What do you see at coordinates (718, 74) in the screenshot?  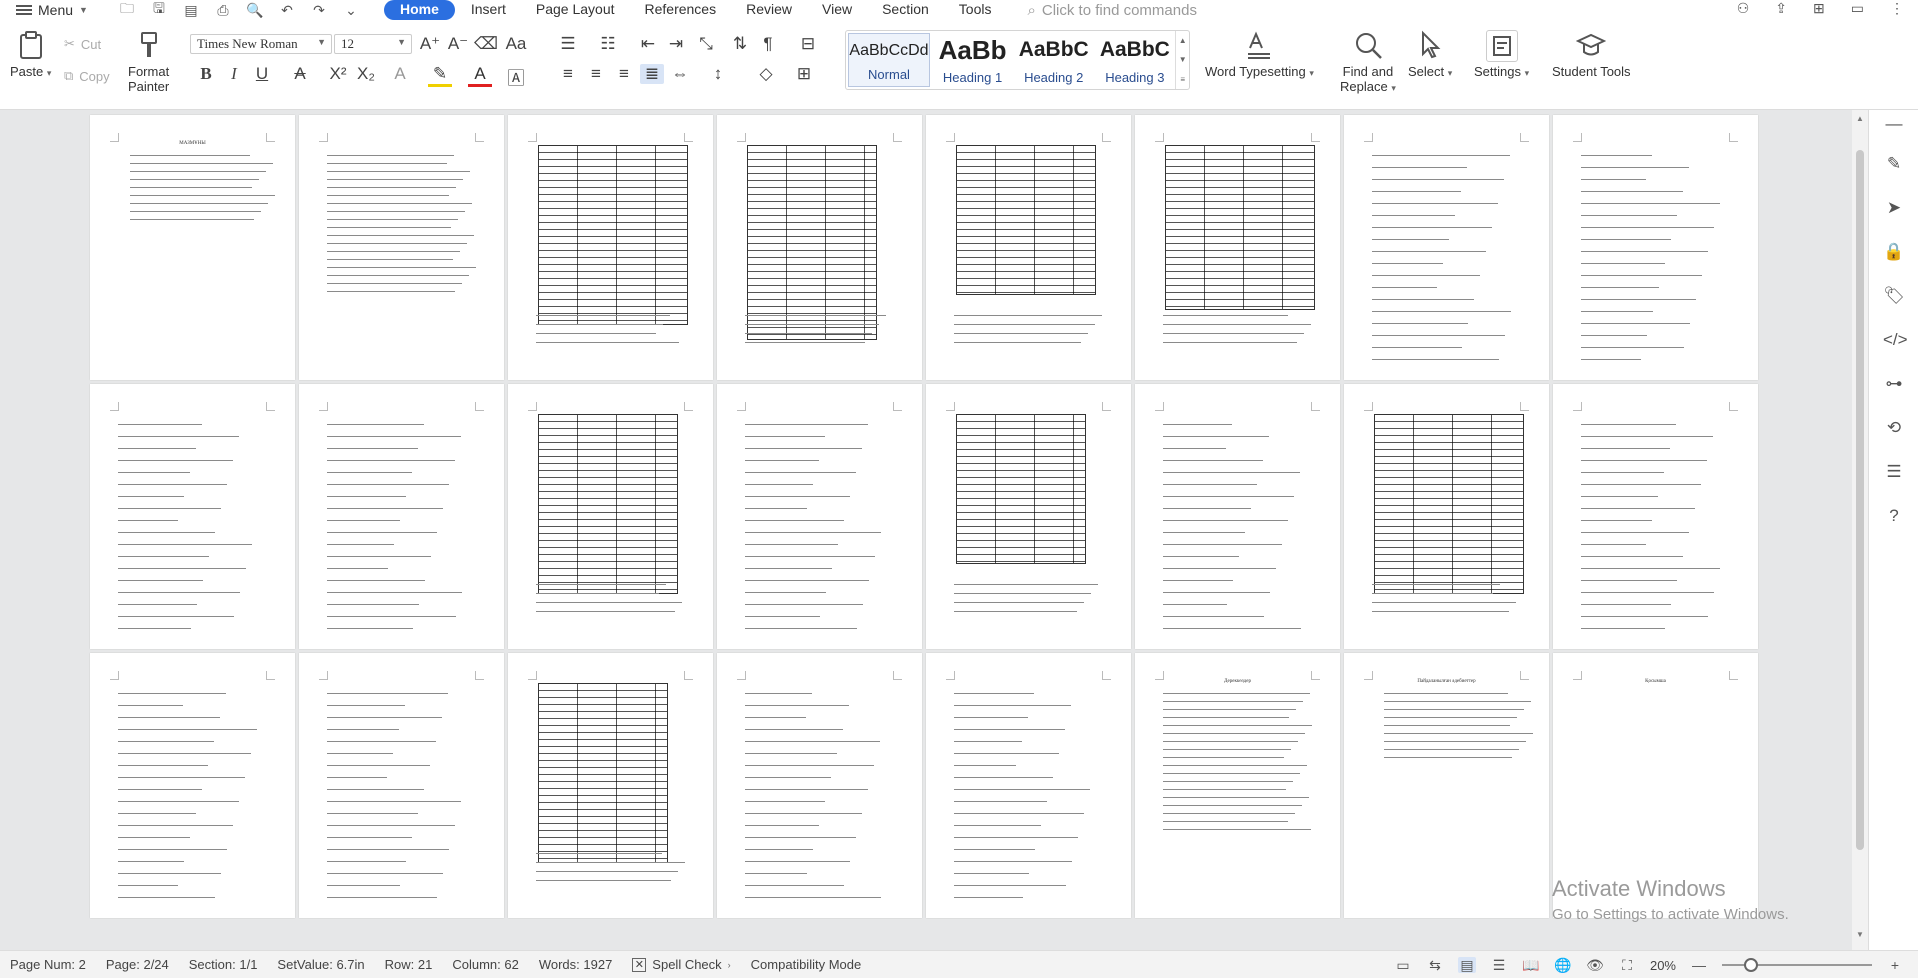 I see `line-spacing-icon: ↕` at bounding box center [718, 74].